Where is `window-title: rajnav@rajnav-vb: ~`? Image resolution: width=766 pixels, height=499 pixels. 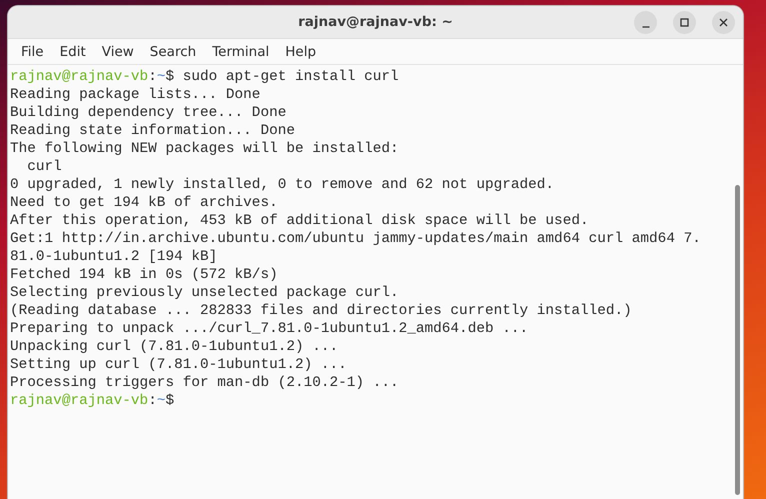 window-title: rajnav@rajnav-vb: ~ is located at coordinates (375, 22).